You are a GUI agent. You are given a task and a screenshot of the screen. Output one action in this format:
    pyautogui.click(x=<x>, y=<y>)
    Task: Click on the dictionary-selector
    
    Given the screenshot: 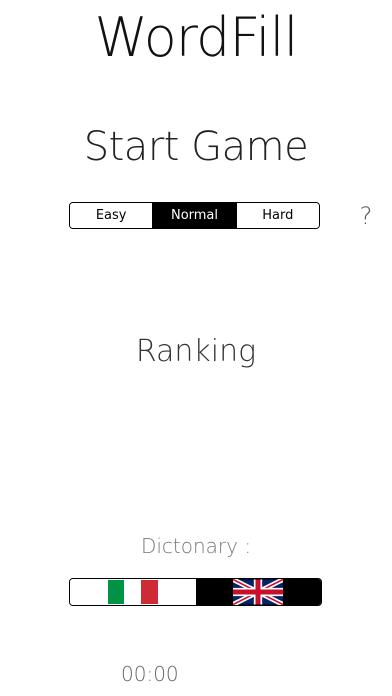 What is the action you would take?
    pyautogui.click(x=195, y=592)
    